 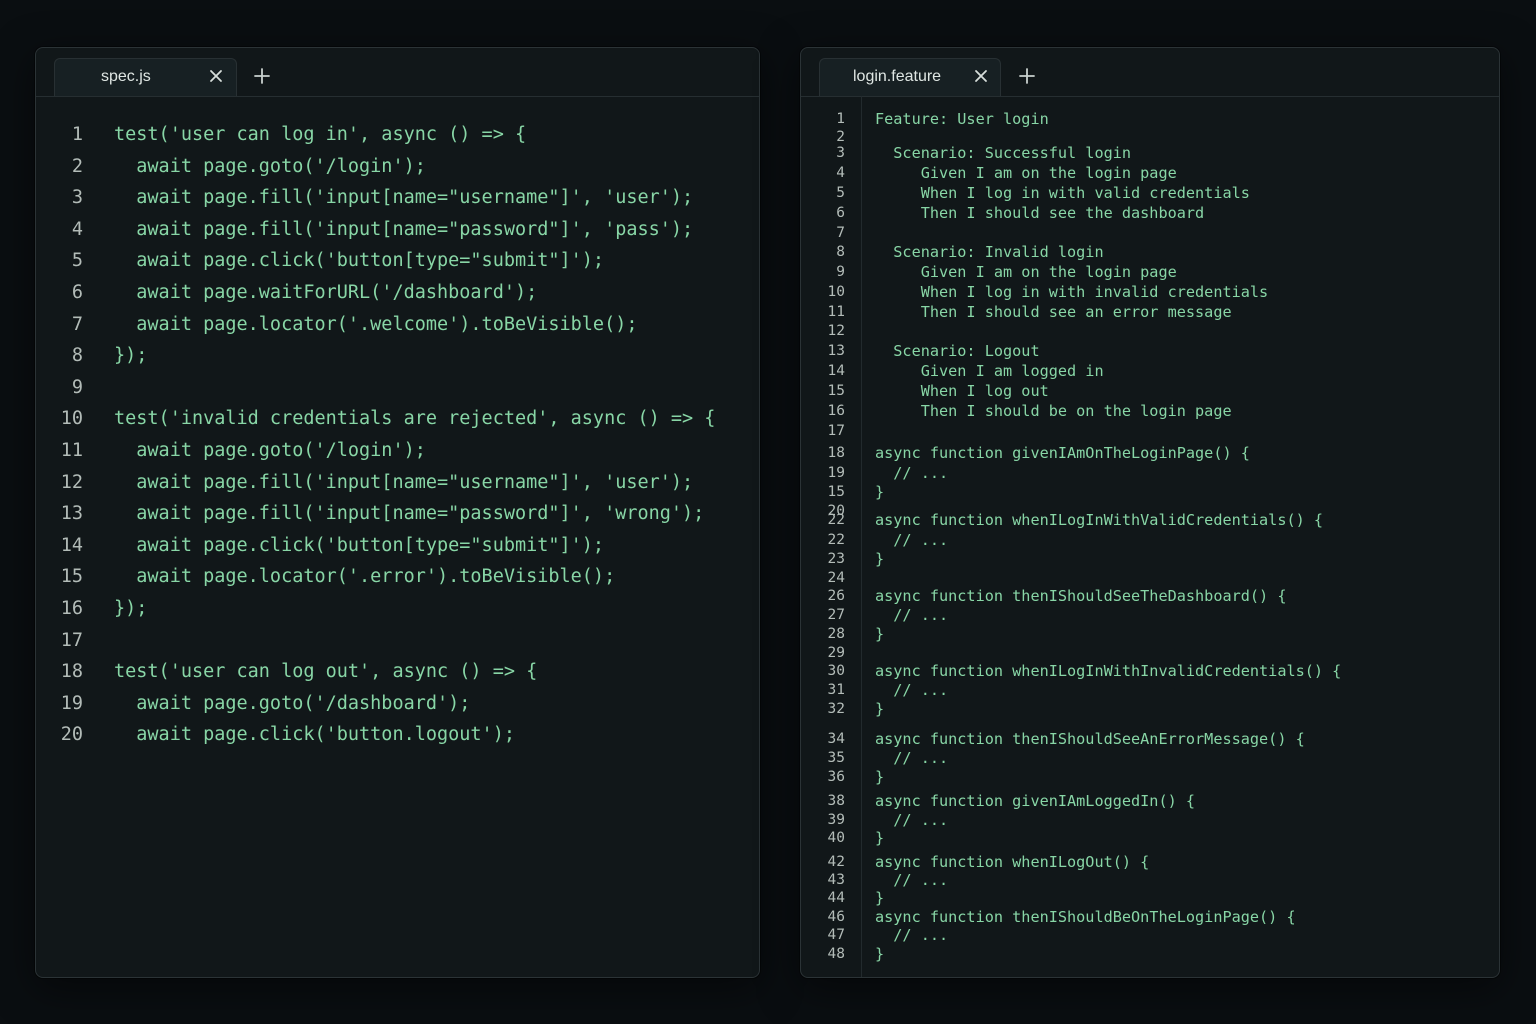 What do you see at coordinates (71, 734) in the screenshot?
I see `line-number: 20` at bounding box center [71, 734].